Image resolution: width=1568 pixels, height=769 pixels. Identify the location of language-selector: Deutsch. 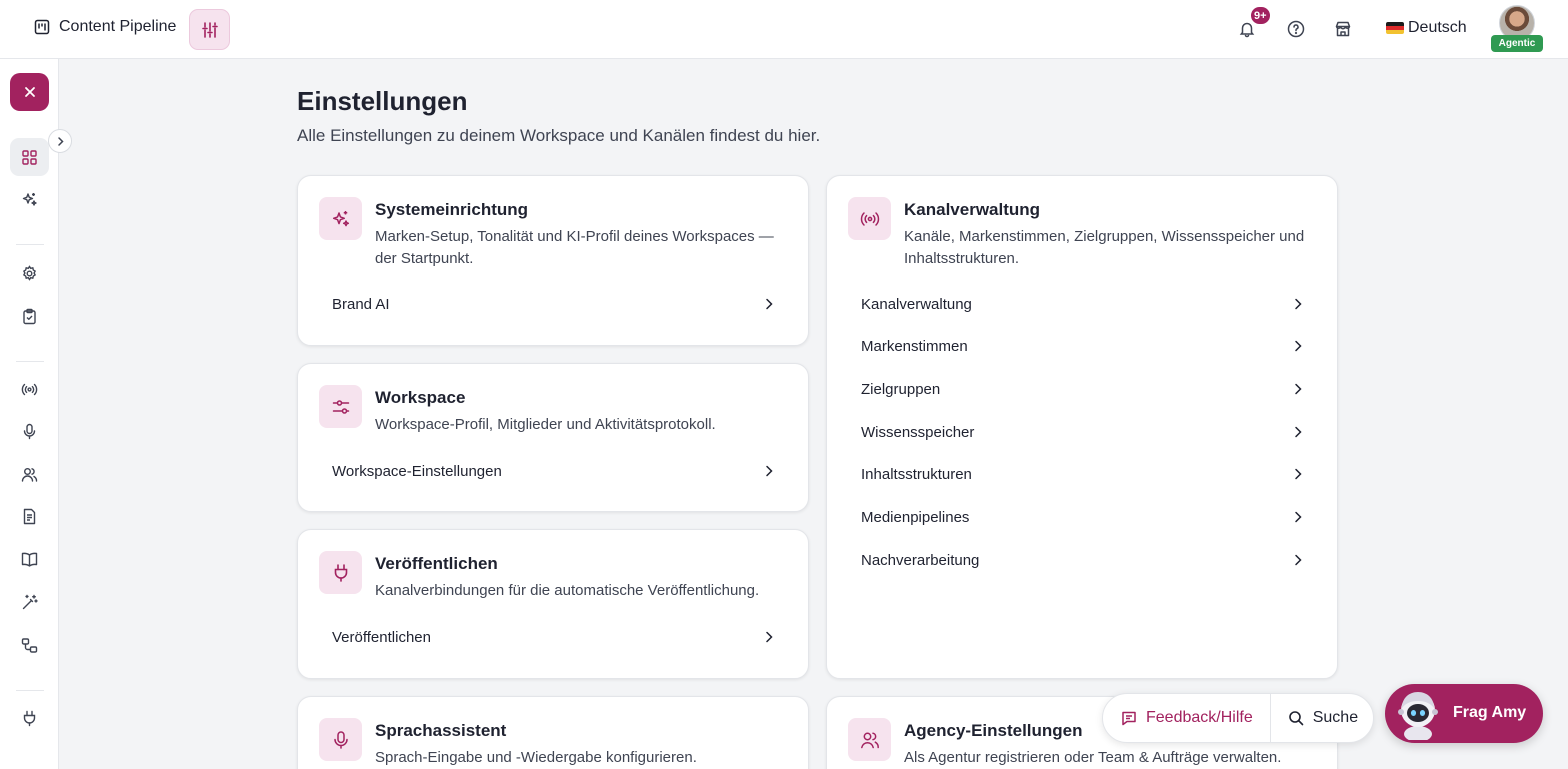
(1426, 28).